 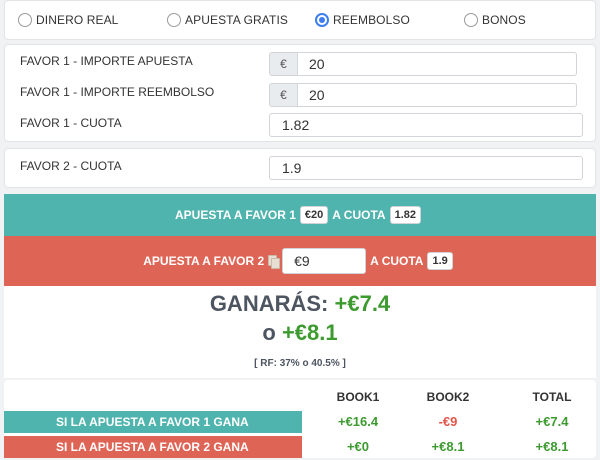 What do you see at coordinates (153, 447) in the screenshot?
I see `row-favor2-label: SI LA APUESTA A FAVOR 2 GANA` at bounding box center [153, 447].